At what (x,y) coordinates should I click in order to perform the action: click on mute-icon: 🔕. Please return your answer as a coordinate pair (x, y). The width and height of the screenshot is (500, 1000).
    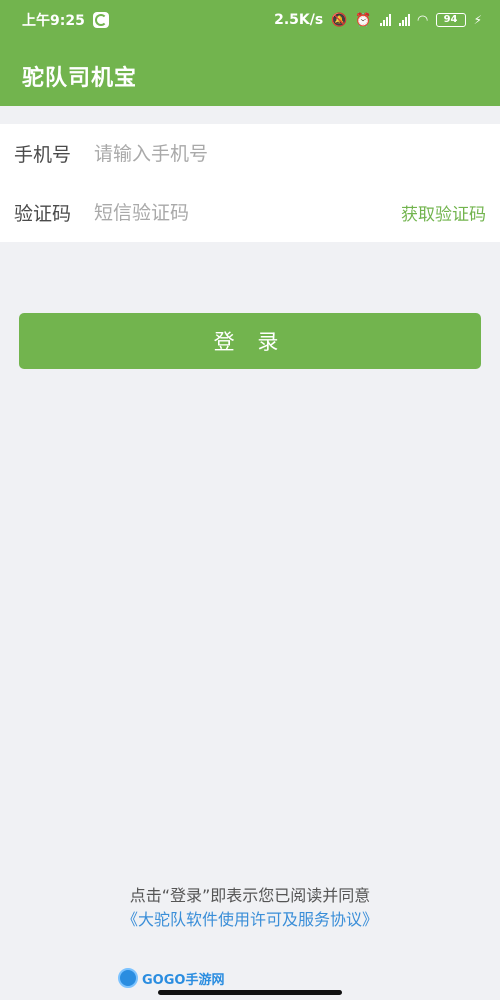
    Looking at the image, I should click on (339, 20).